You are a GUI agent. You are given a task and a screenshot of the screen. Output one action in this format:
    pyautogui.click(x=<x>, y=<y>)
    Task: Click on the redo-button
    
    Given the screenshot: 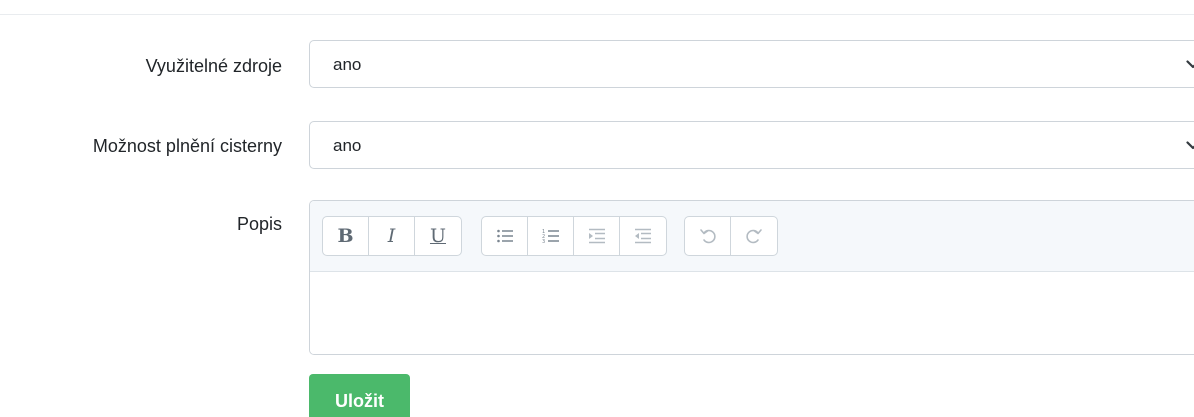 What is the action you would take?
    pyautogui.click(x=754, y=236)
    